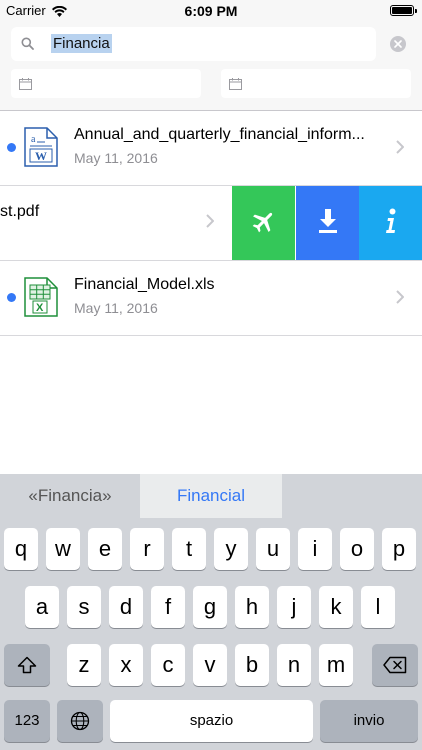  I want to click on key-o: o, so click(357, 549).